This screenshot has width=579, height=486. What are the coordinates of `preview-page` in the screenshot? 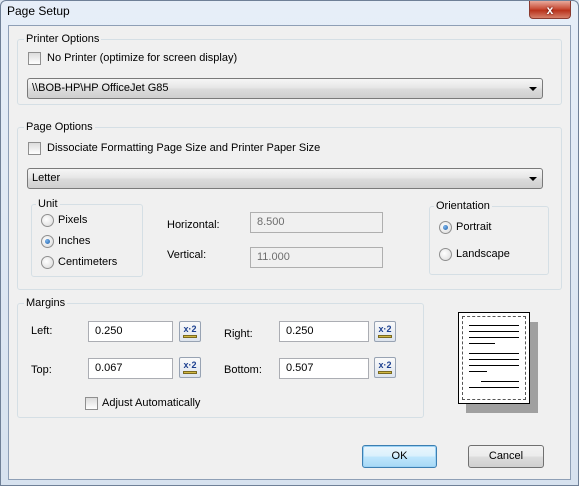 It's located at (494, 358).